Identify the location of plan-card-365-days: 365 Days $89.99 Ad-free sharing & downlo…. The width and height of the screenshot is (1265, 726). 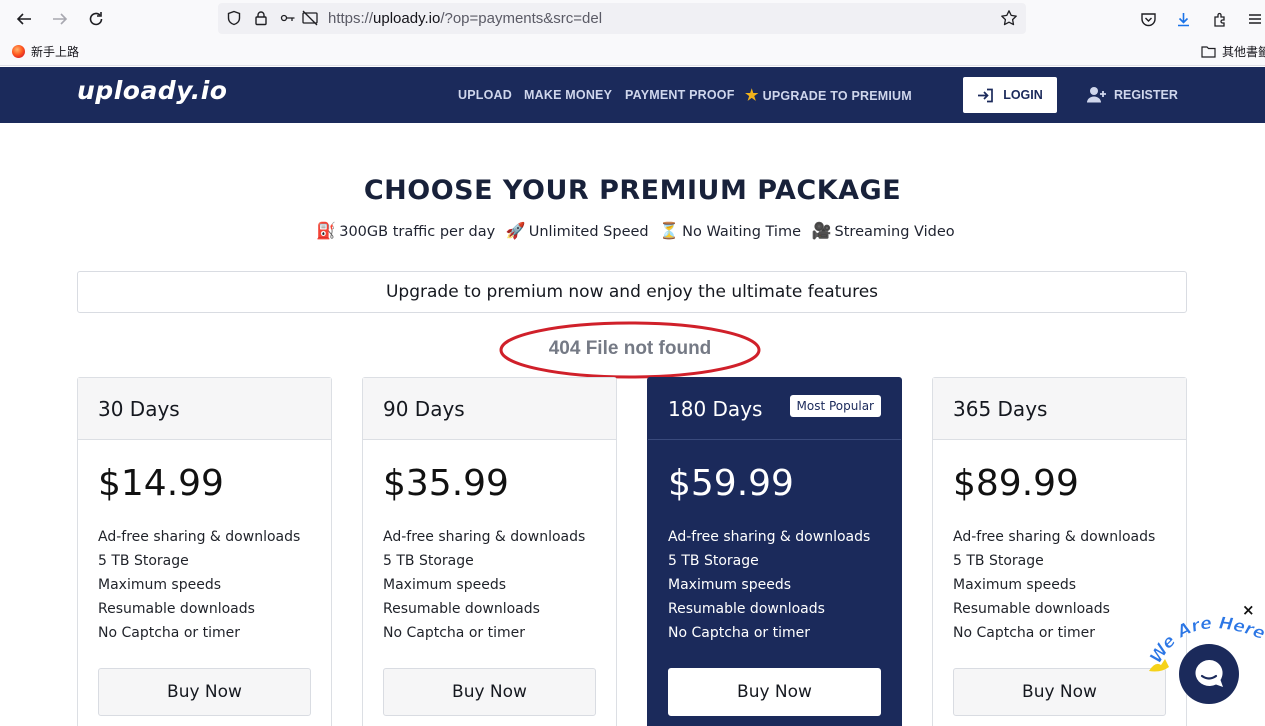
(1059, 551).